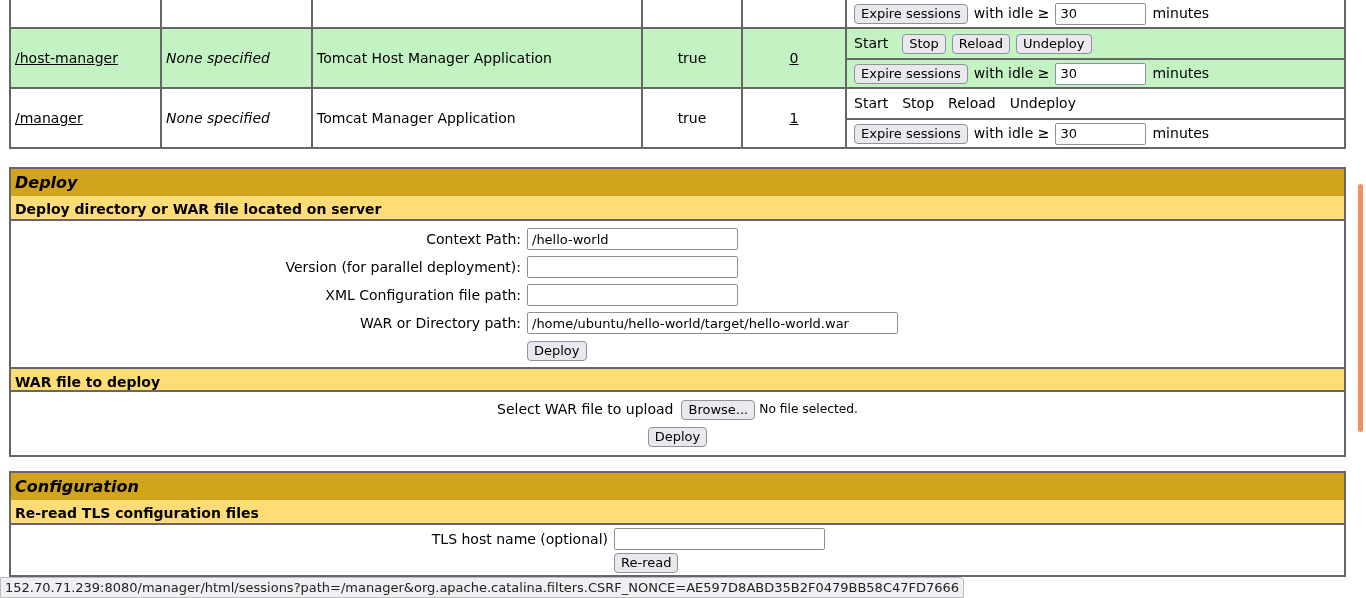 The width and height of the screenshot is (1366, 598). Describe the element at coordinates (972, 103) in the screenshot. I see `command-text: Reload` at that location.